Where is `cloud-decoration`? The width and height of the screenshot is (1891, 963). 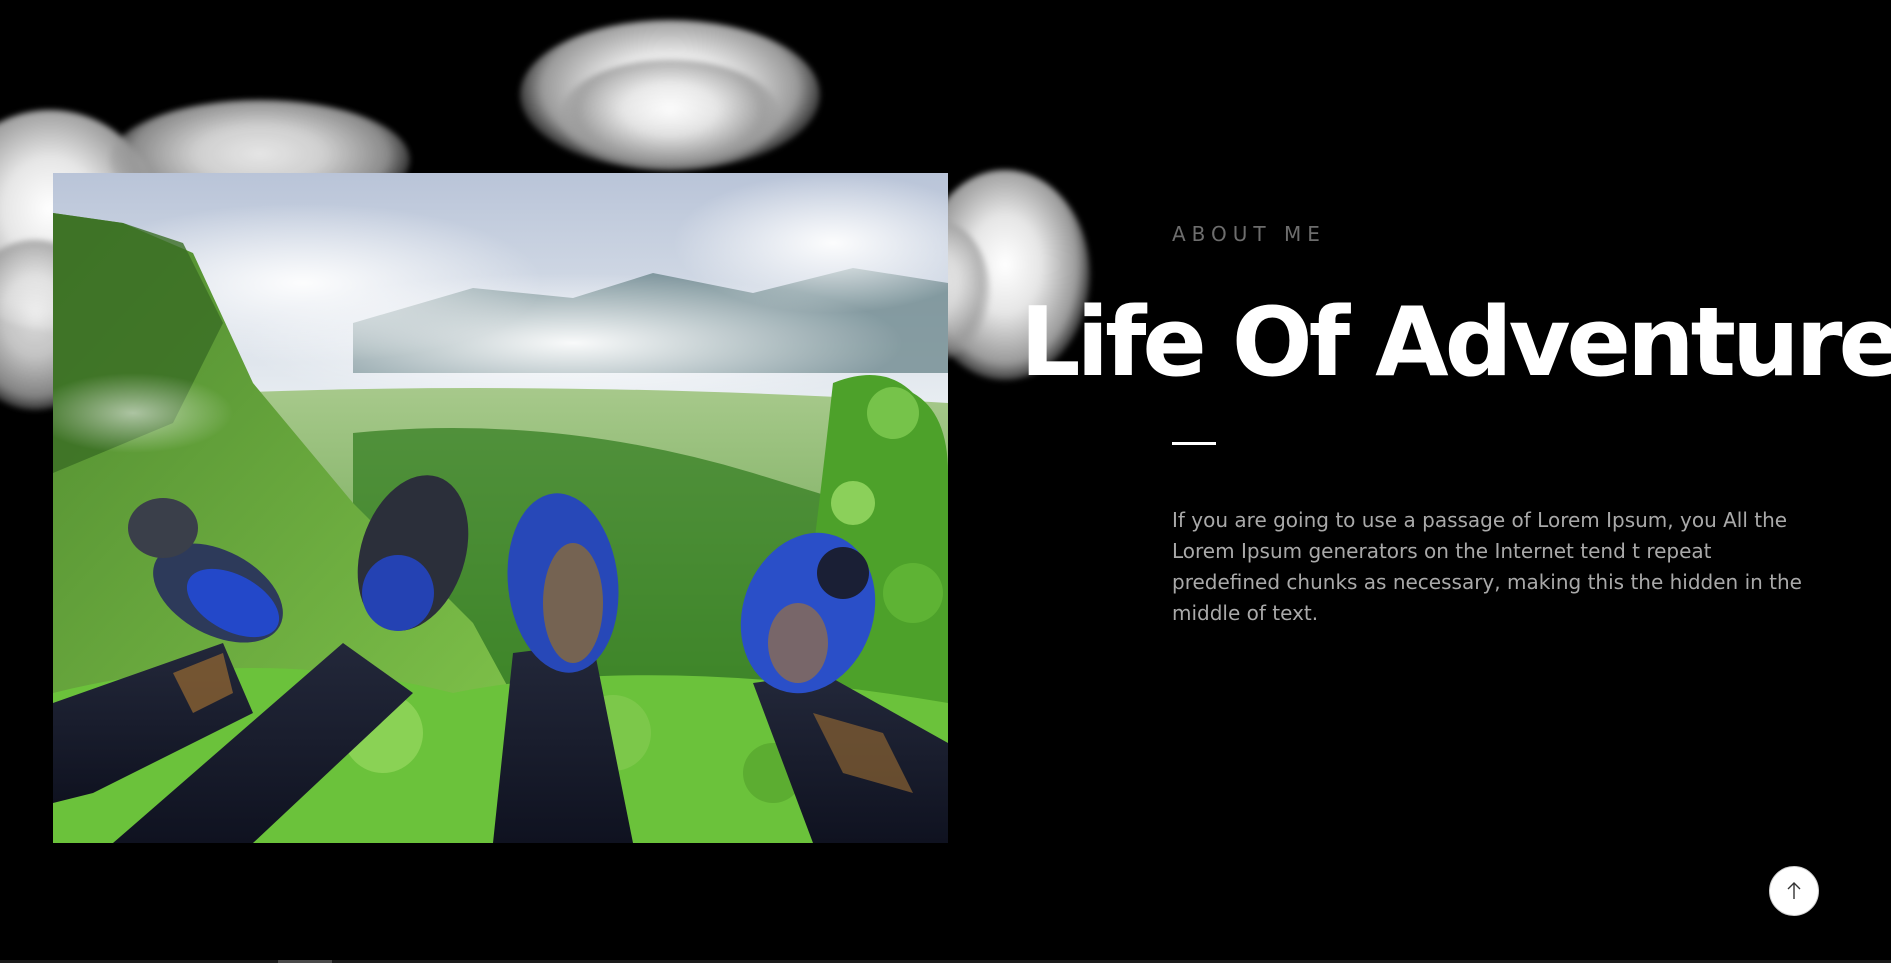 cloud-decoration is located at coordinates (670, 115).